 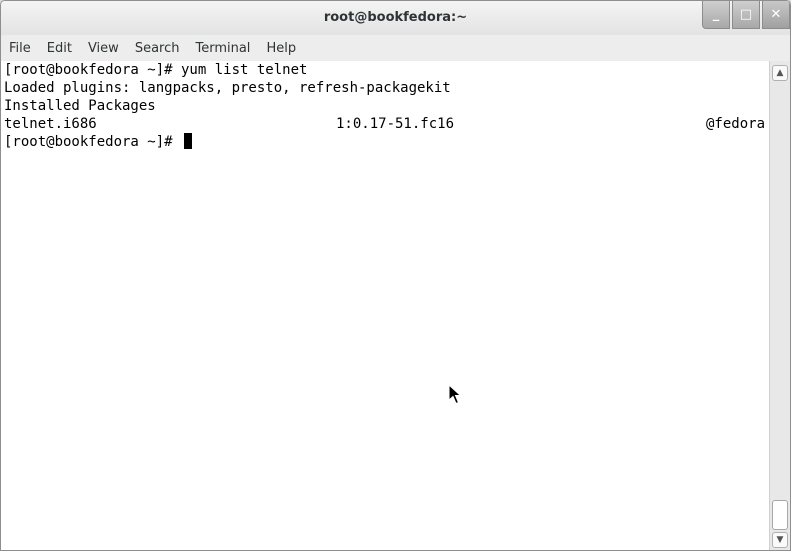 I want to click on minimize-button: _, so click(x=716, y=15).